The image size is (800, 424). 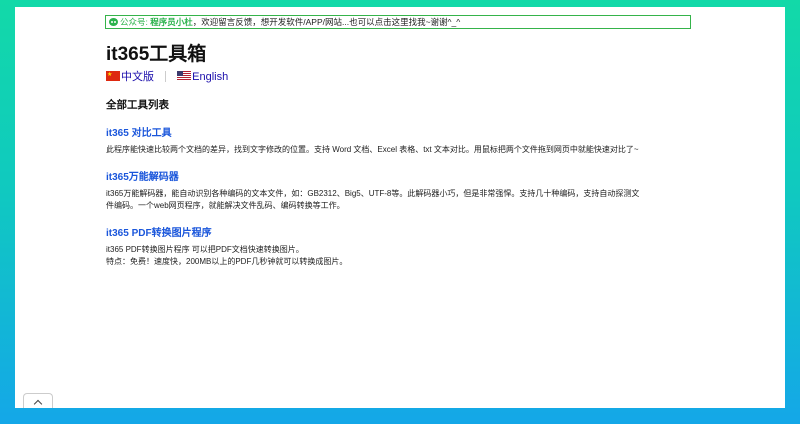 I want to click on lang-link-chinese: 中文版, so click(x=130, y=76).